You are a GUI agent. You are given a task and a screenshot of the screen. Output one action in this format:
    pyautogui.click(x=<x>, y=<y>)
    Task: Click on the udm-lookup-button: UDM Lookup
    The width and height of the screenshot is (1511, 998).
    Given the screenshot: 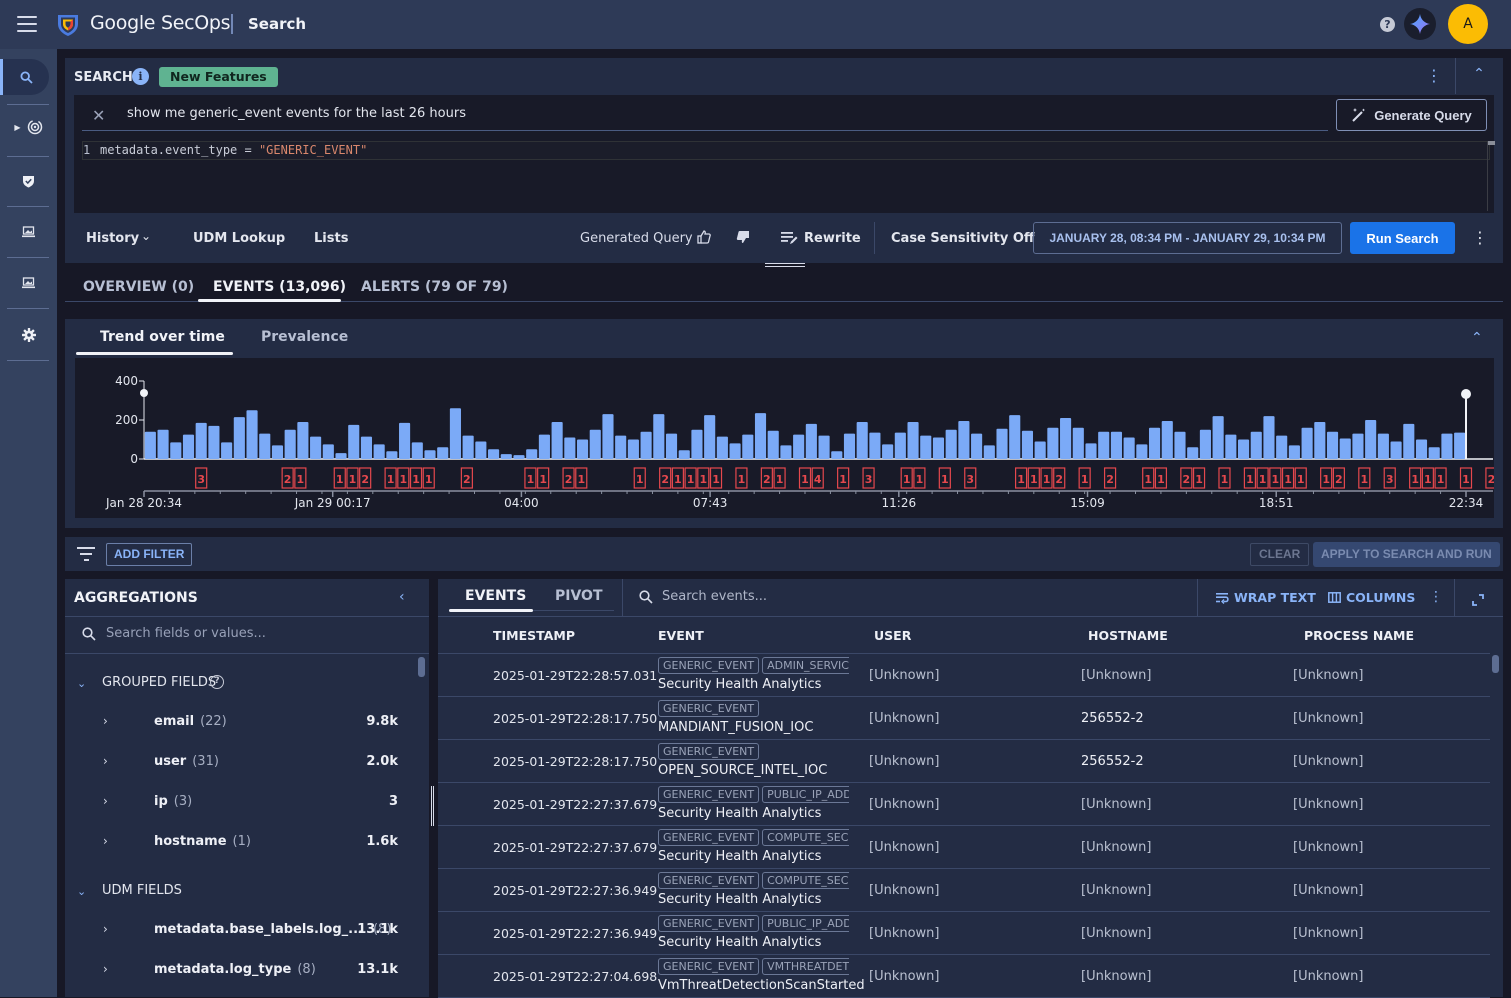 What is the action you would take?
    pyautogui.click(x=239, y=238)
    